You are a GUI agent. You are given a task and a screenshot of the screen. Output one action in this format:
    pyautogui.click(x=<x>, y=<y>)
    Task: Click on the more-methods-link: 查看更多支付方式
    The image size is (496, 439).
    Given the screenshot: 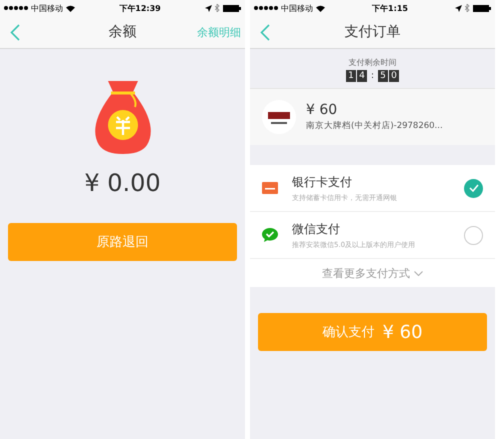 What is the action you would take?
    pyautogui.click(x=372, y=273)
    